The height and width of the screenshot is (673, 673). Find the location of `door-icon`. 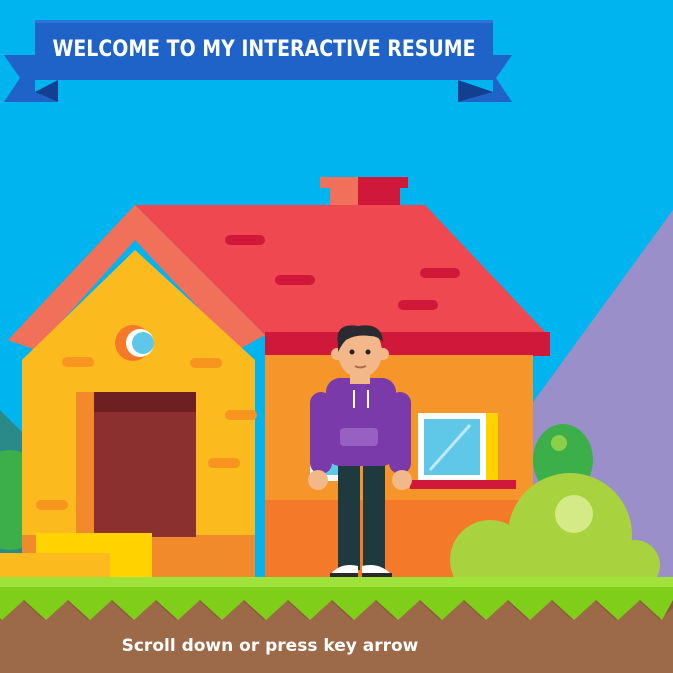

door-icon is located at coordinates (136, 464).